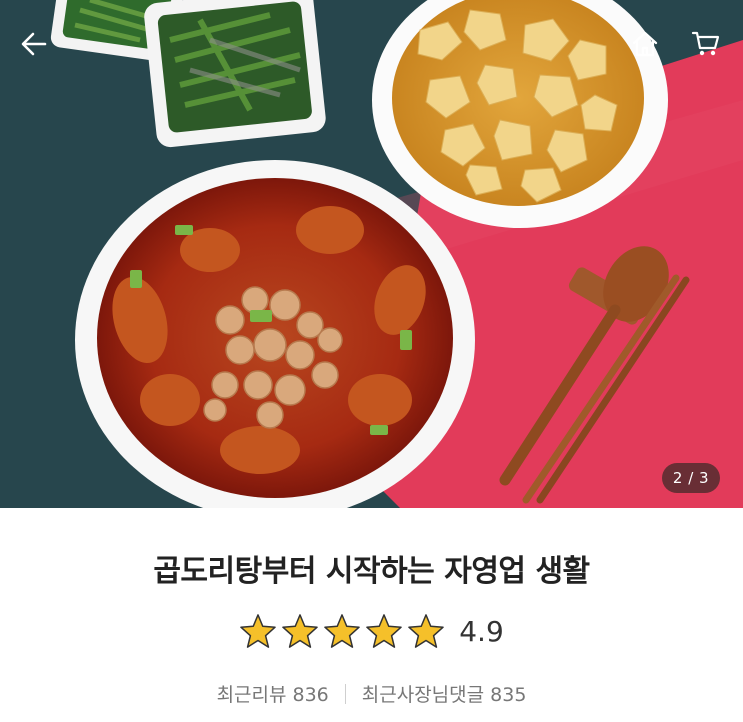  Describe the element at coordinates (345, 693) in the screenshot. I see `divider` at that location.